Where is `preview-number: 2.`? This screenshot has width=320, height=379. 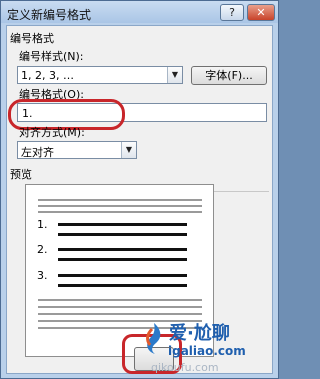
preview-number: 2. is located at coordinates (42, 249).